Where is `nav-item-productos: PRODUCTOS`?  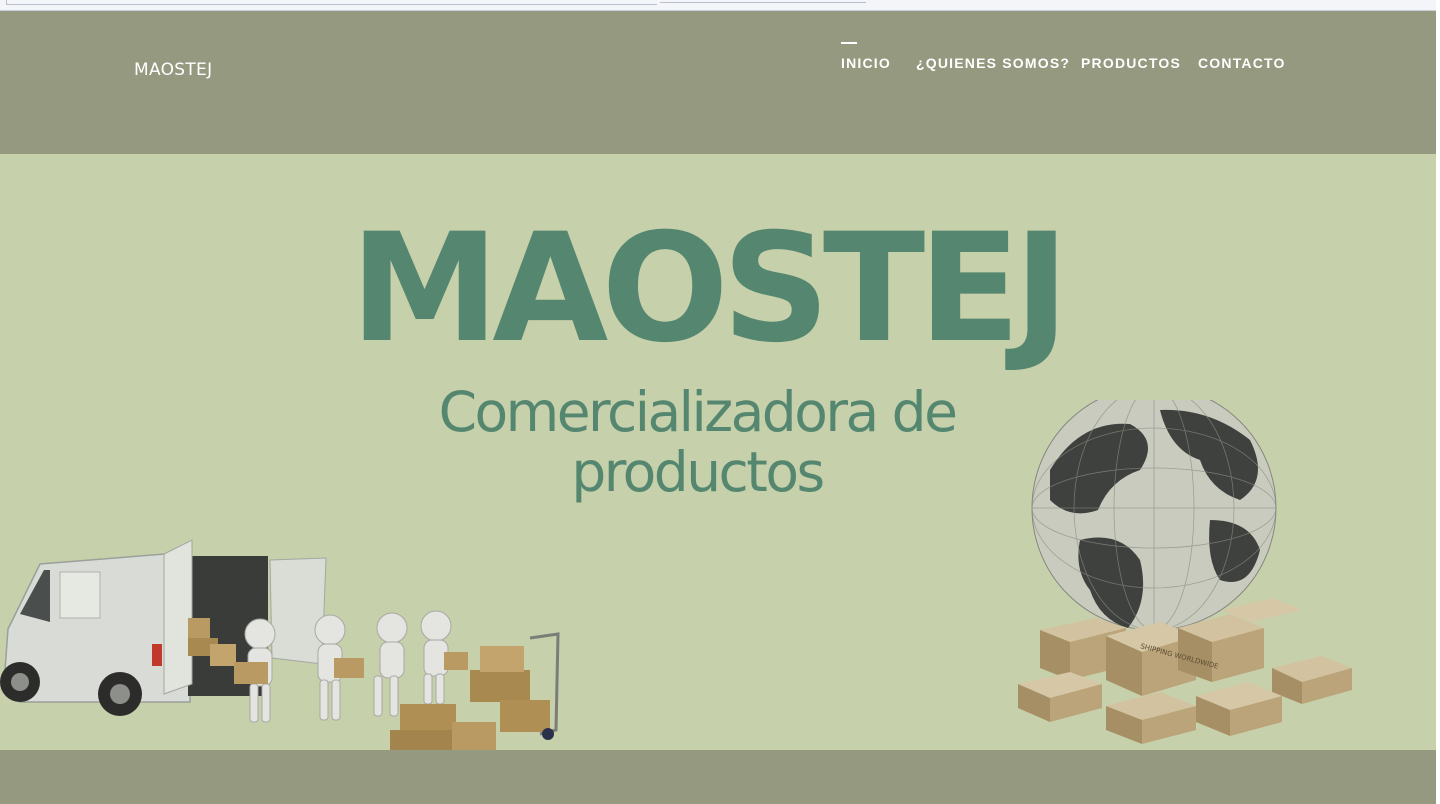 nav-item-productos: PRODUCTOS is located at coordinates (1131, 63).